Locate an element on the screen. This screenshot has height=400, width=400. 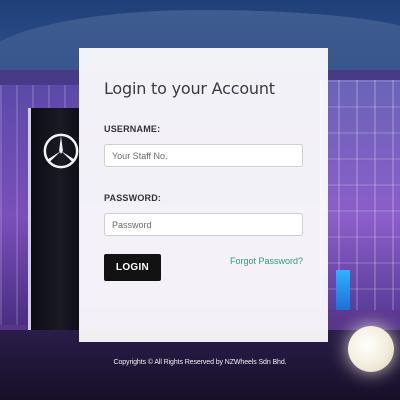
background-glass-facade is located at coordinates (360, 195).